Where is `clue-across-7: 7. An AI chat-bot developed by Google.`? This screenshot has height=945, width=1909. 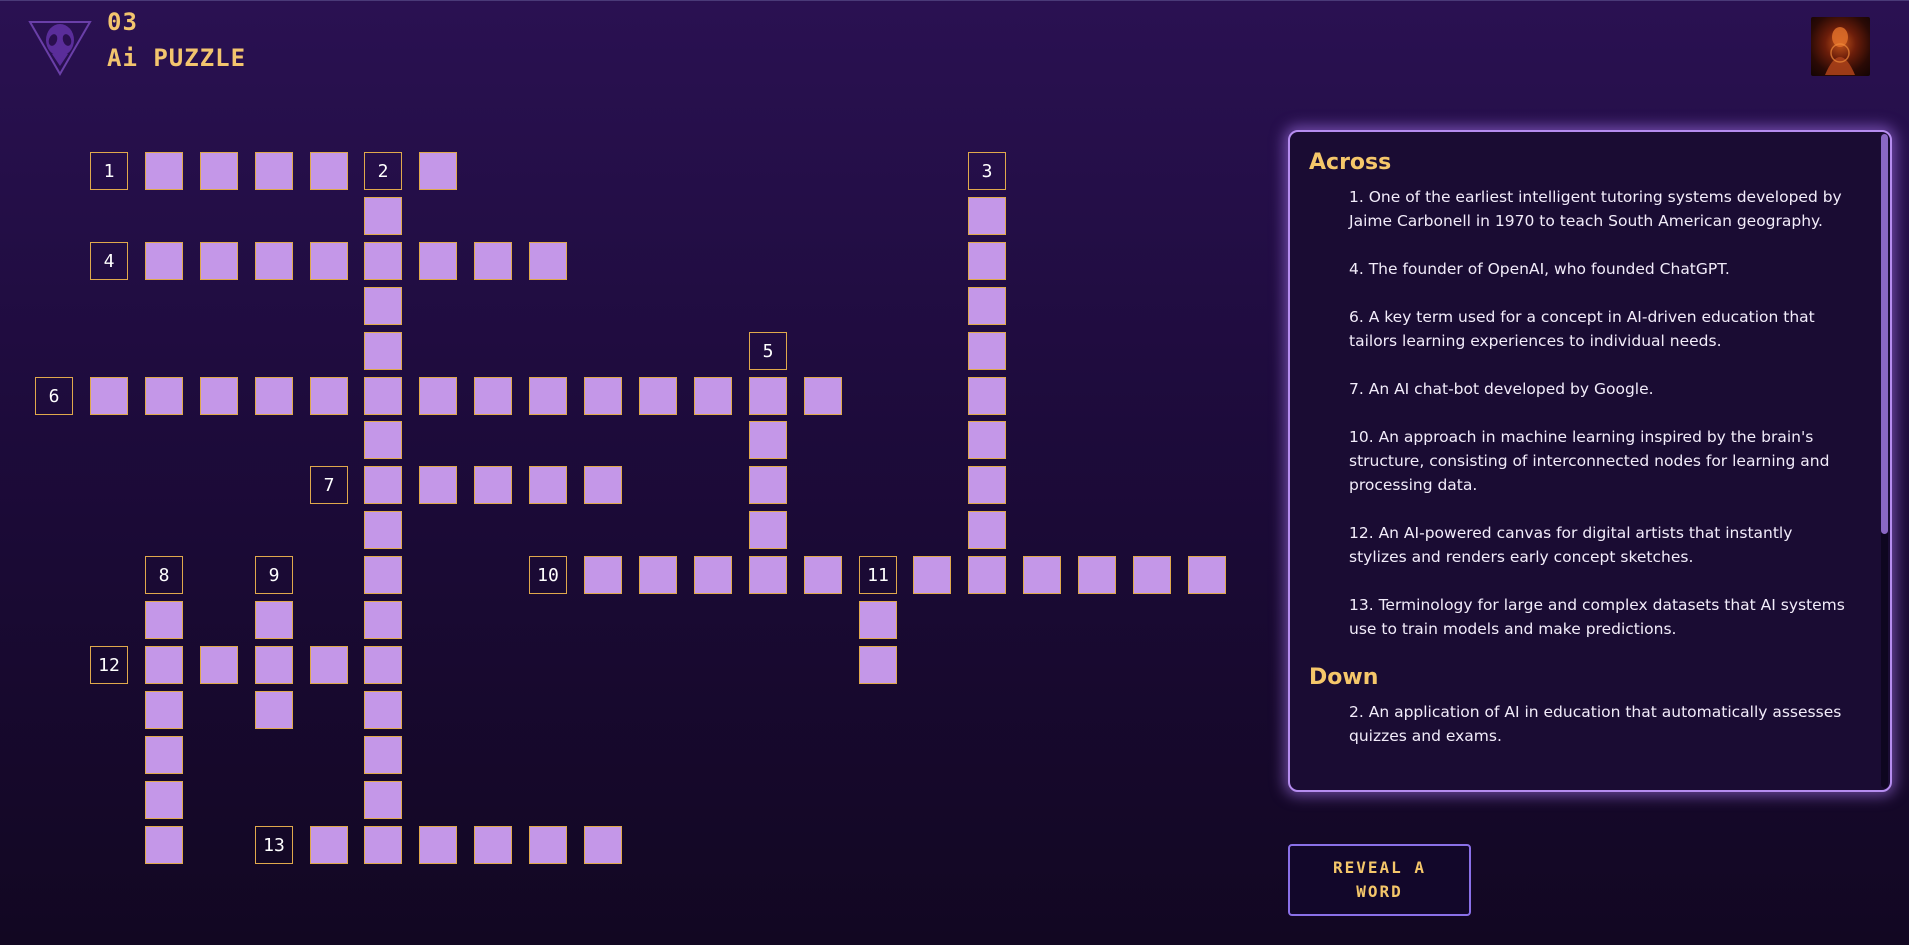 clue-across-7: 7. An AI chat-bot developed by Google. is located at coordinates (1599, 389).